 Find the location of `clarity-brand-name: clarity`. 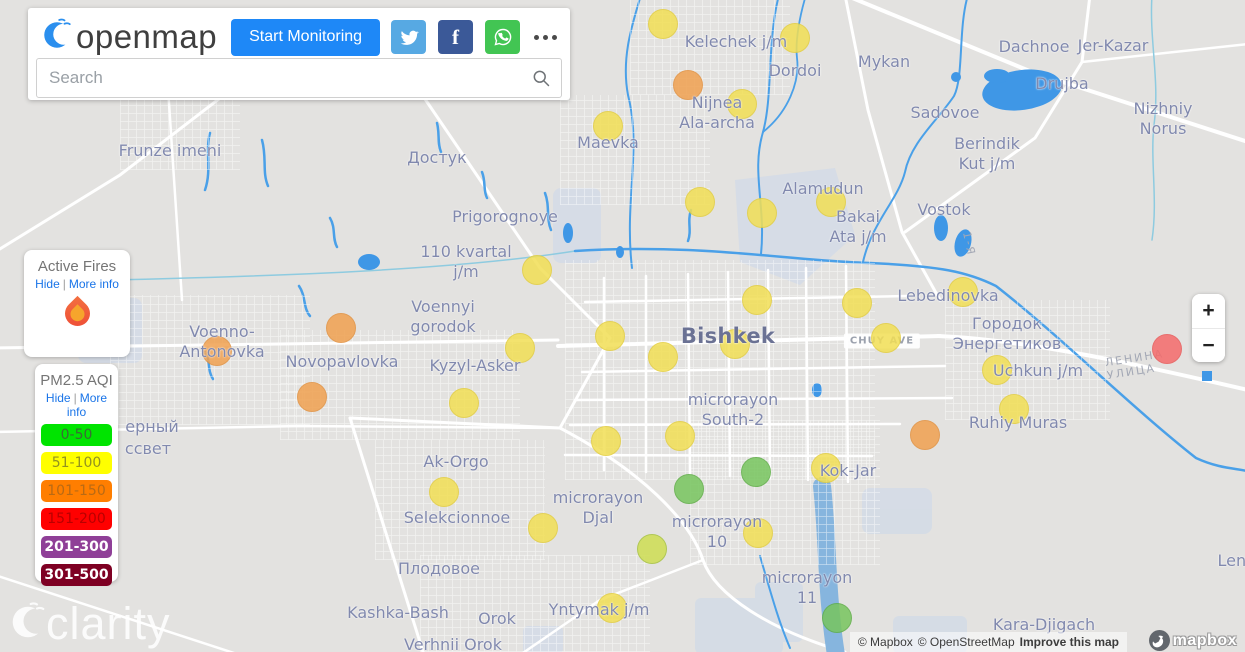

clarity-brand-name: clarity is located at coordinates (108, 623).